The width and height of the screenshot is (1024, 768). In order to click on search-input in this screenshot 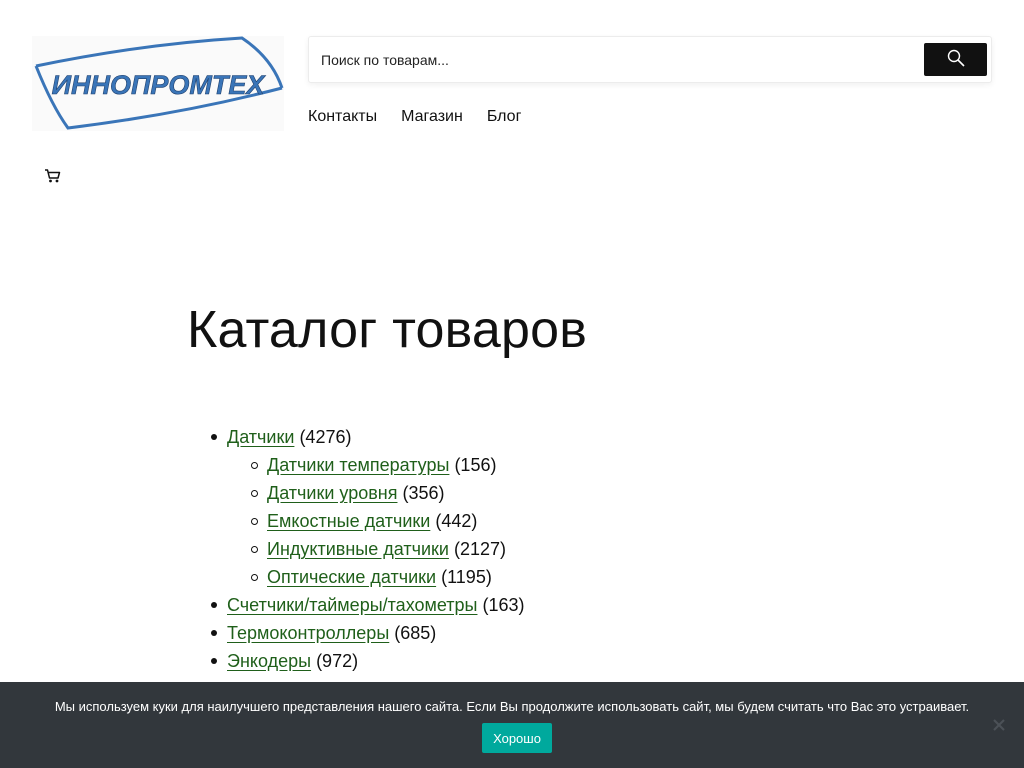, I will do `click(616, 60)`.